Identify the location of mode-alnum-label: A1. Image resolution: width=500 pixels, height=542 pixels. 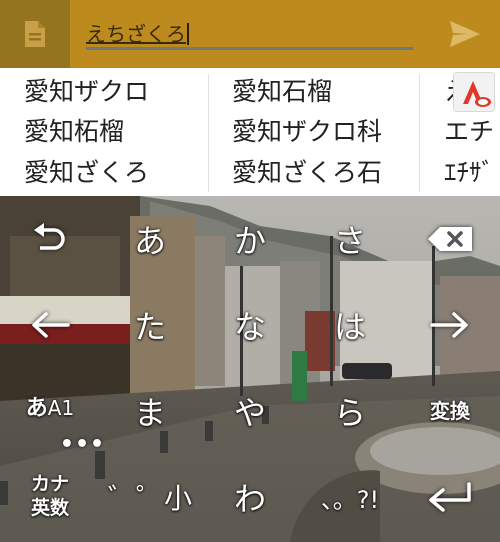
(61, 408).